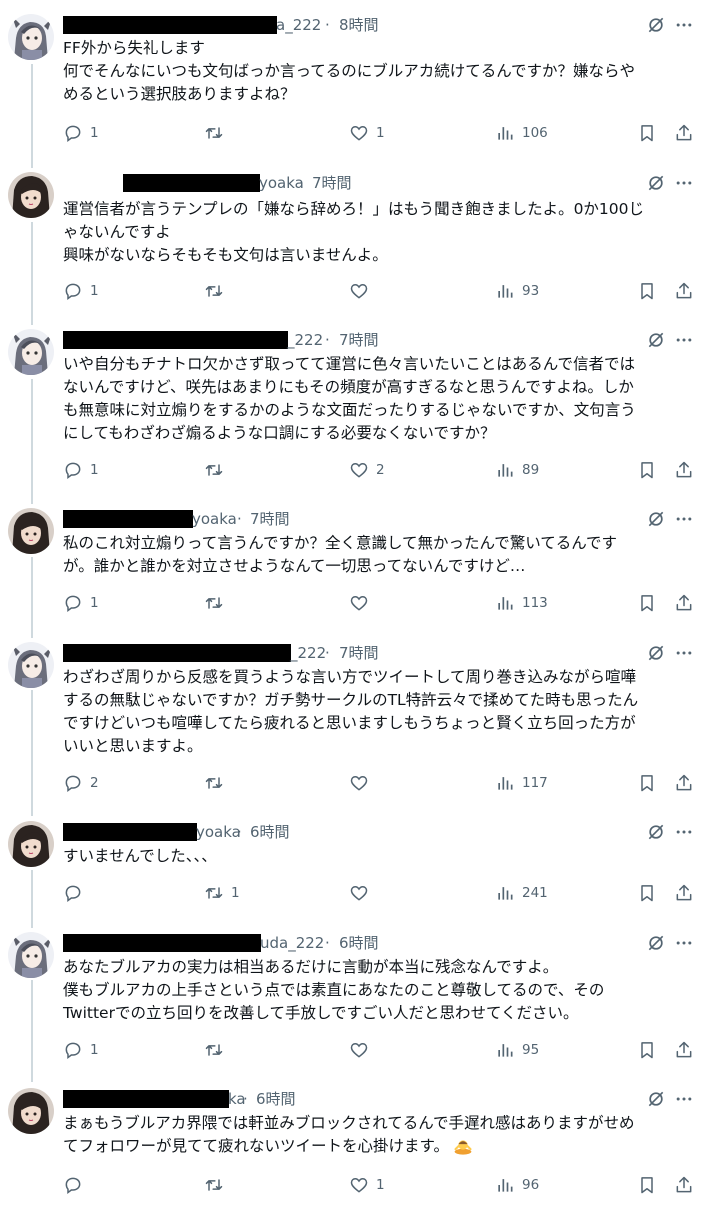 Image resolution: width=708 pixels, height=1205 pixels. I want to click on reply-button: 2, so click(81, 783).